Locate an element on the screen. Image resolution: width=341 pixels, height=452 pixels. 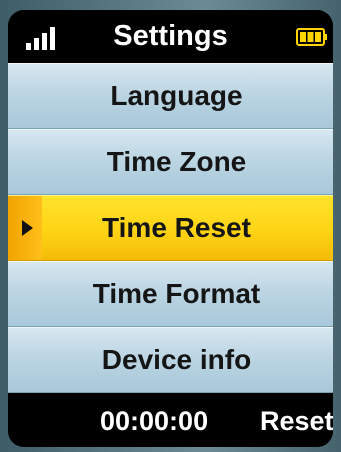
status-bar: Settings is located at coordinates (170, 36).